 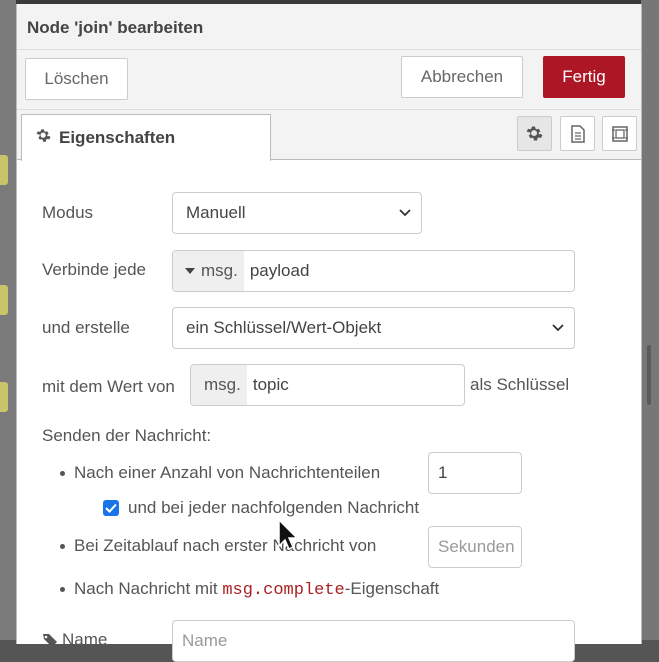 I want to click on appearance-icon, so click(x=619, y=133).